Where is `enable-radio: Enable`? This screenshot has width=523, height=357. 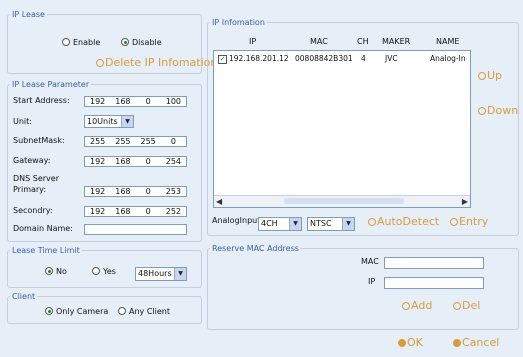 enable-radio: Enable is located at coordinates (81, 42).